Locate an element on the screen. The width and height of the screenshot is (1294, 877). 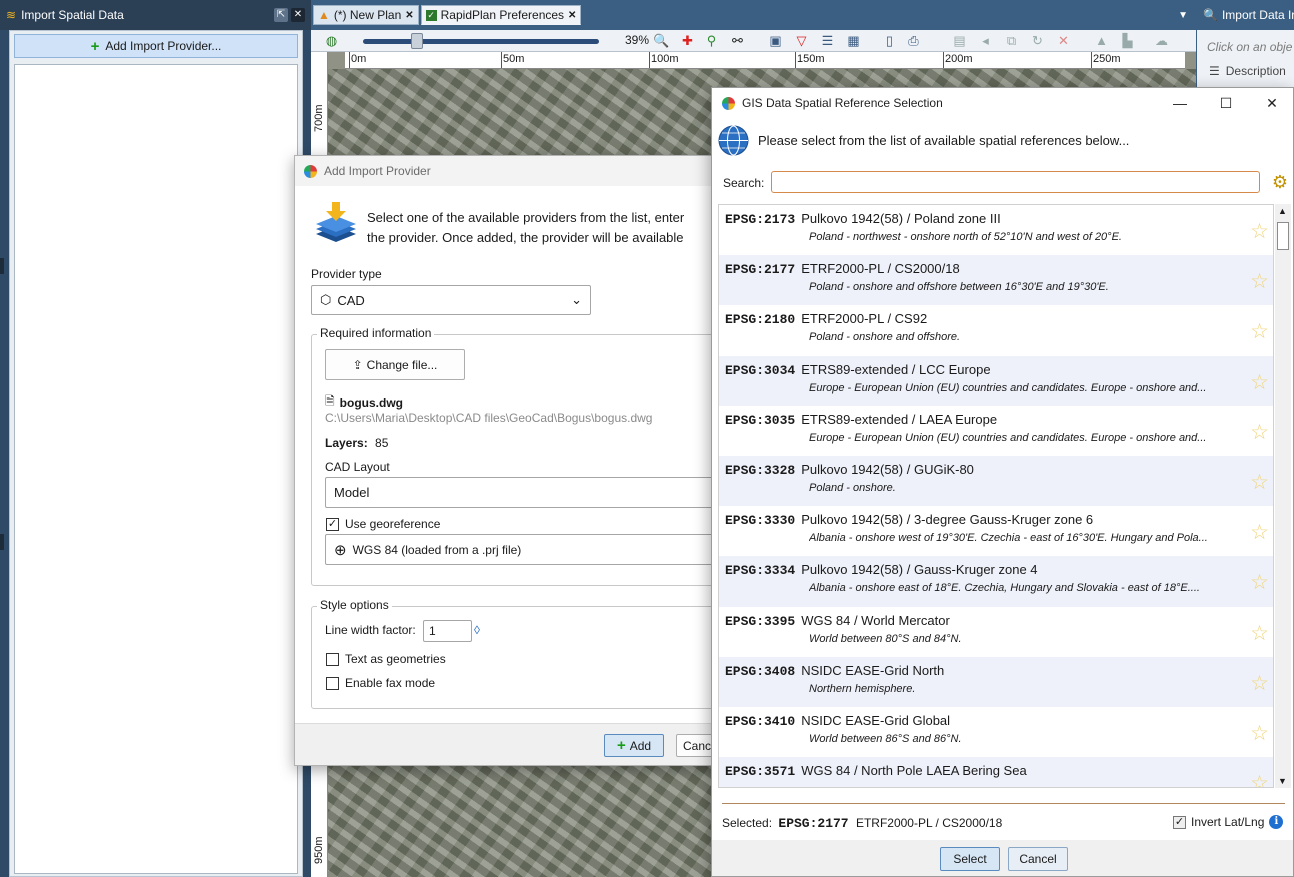
text-as-geometries-row: Text as geometries is located at coordinates (386, 659).